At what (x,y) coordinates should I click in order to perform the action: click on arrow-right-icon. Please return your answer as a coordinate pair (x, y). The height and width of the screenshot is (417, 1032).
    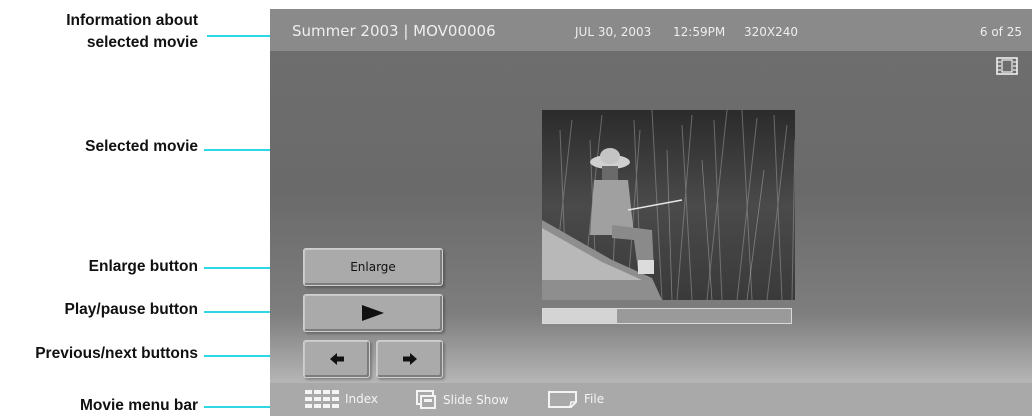
    Looking at the image, I should click on (409, 359).